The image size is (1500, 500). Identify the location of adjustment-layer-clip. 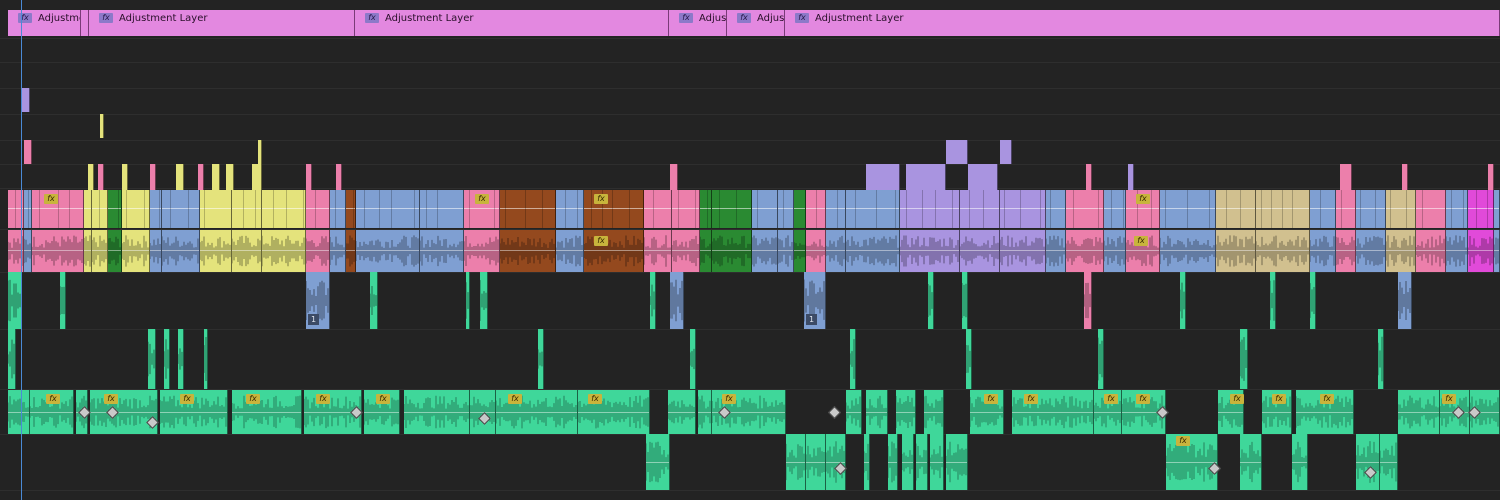
(85, 23).